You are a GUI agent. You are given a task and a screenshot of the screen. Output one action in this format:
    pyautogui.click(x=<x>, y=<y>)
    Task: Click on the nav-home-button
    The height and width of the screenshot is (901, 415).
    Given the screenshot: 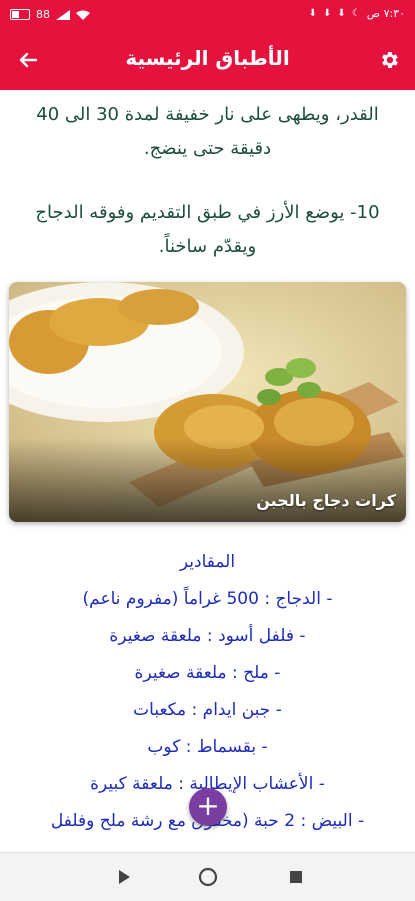 What is the action you would take?
    pyautogui.click(x=208, y=877)
    